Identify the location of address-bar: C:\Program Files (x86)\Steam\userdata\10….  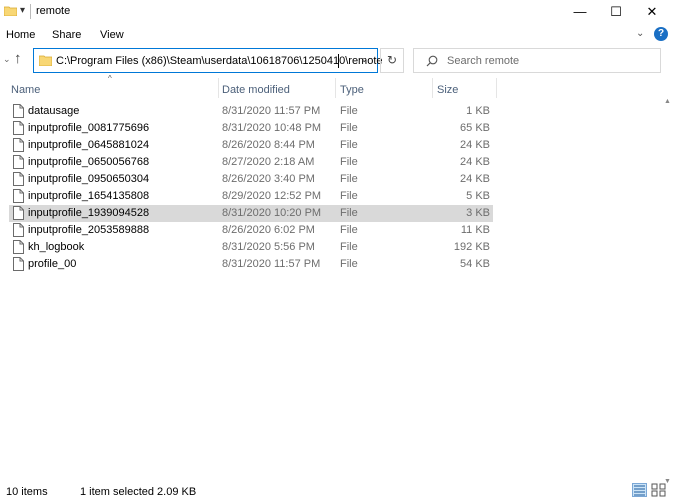
(208, 60).